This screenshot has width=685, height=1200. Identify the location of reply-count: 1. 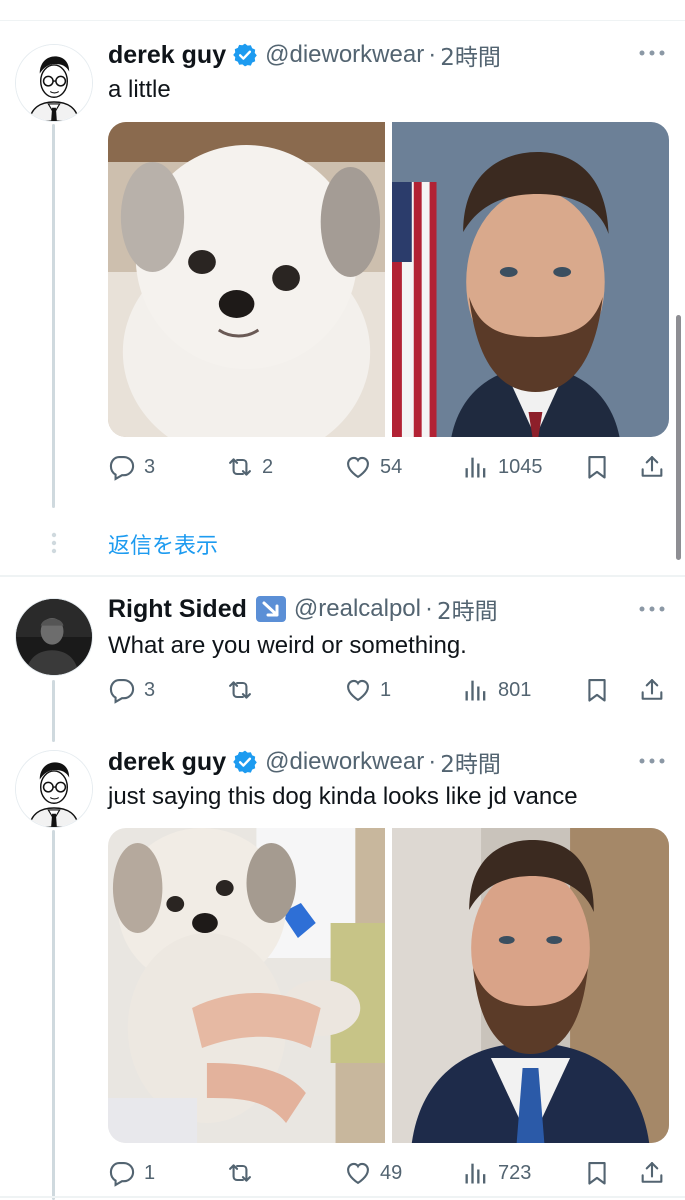
(150, 1172).